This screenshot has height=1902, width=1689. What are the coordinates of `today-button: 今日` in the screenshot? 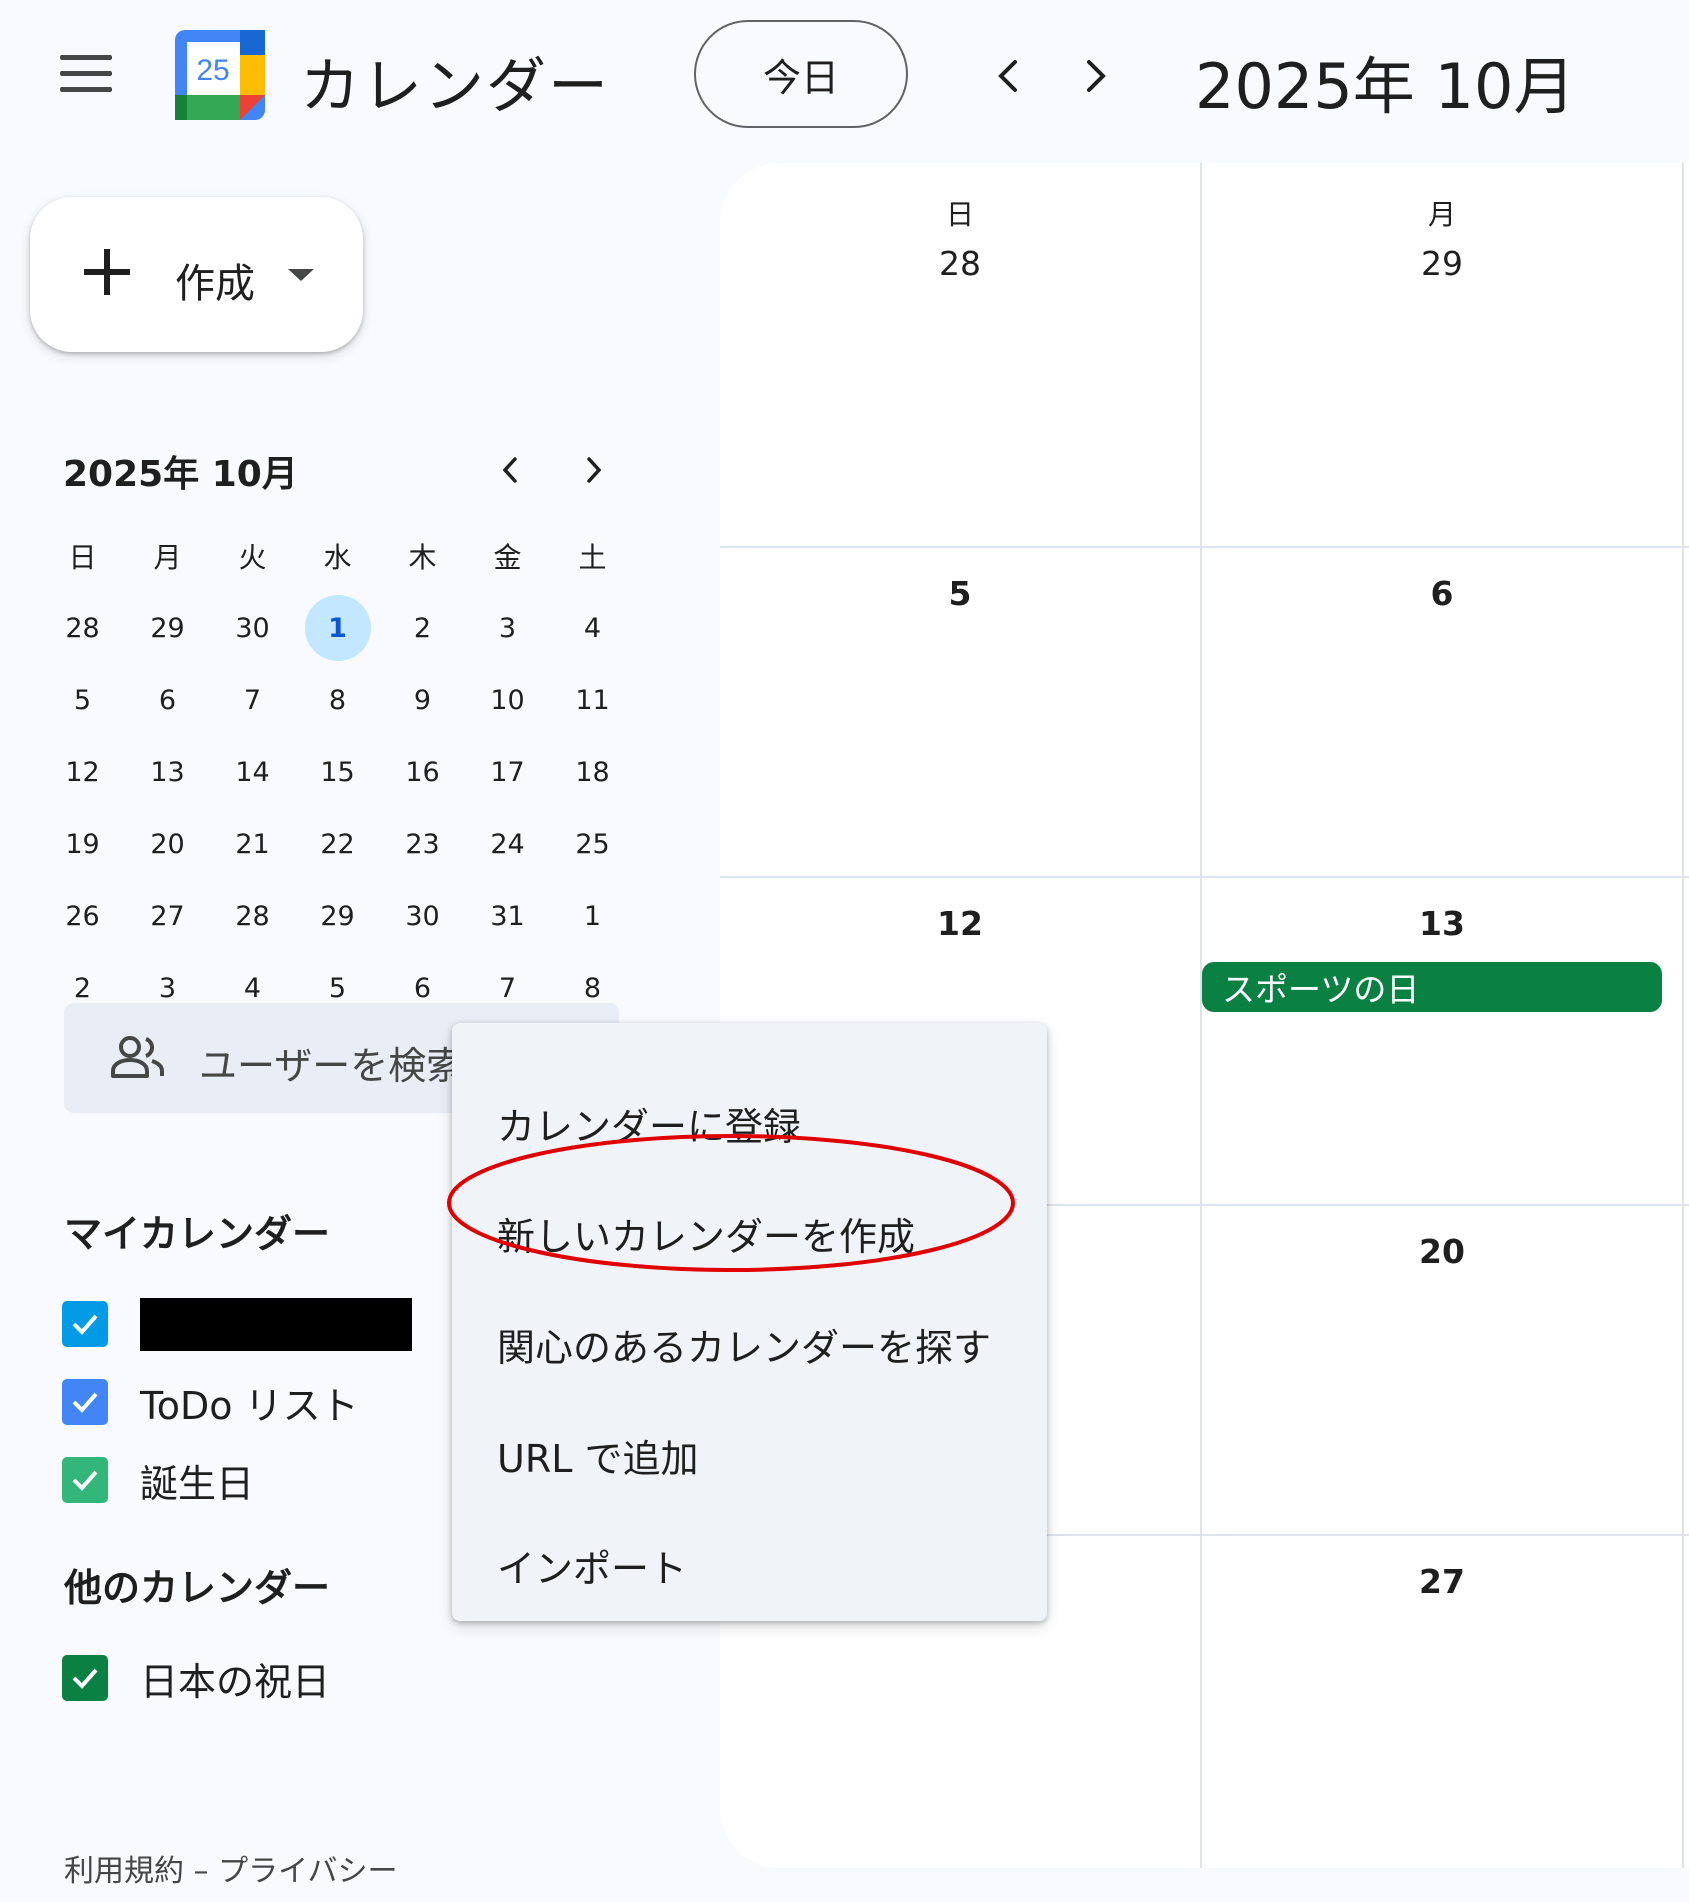 It's located at (801, 74).